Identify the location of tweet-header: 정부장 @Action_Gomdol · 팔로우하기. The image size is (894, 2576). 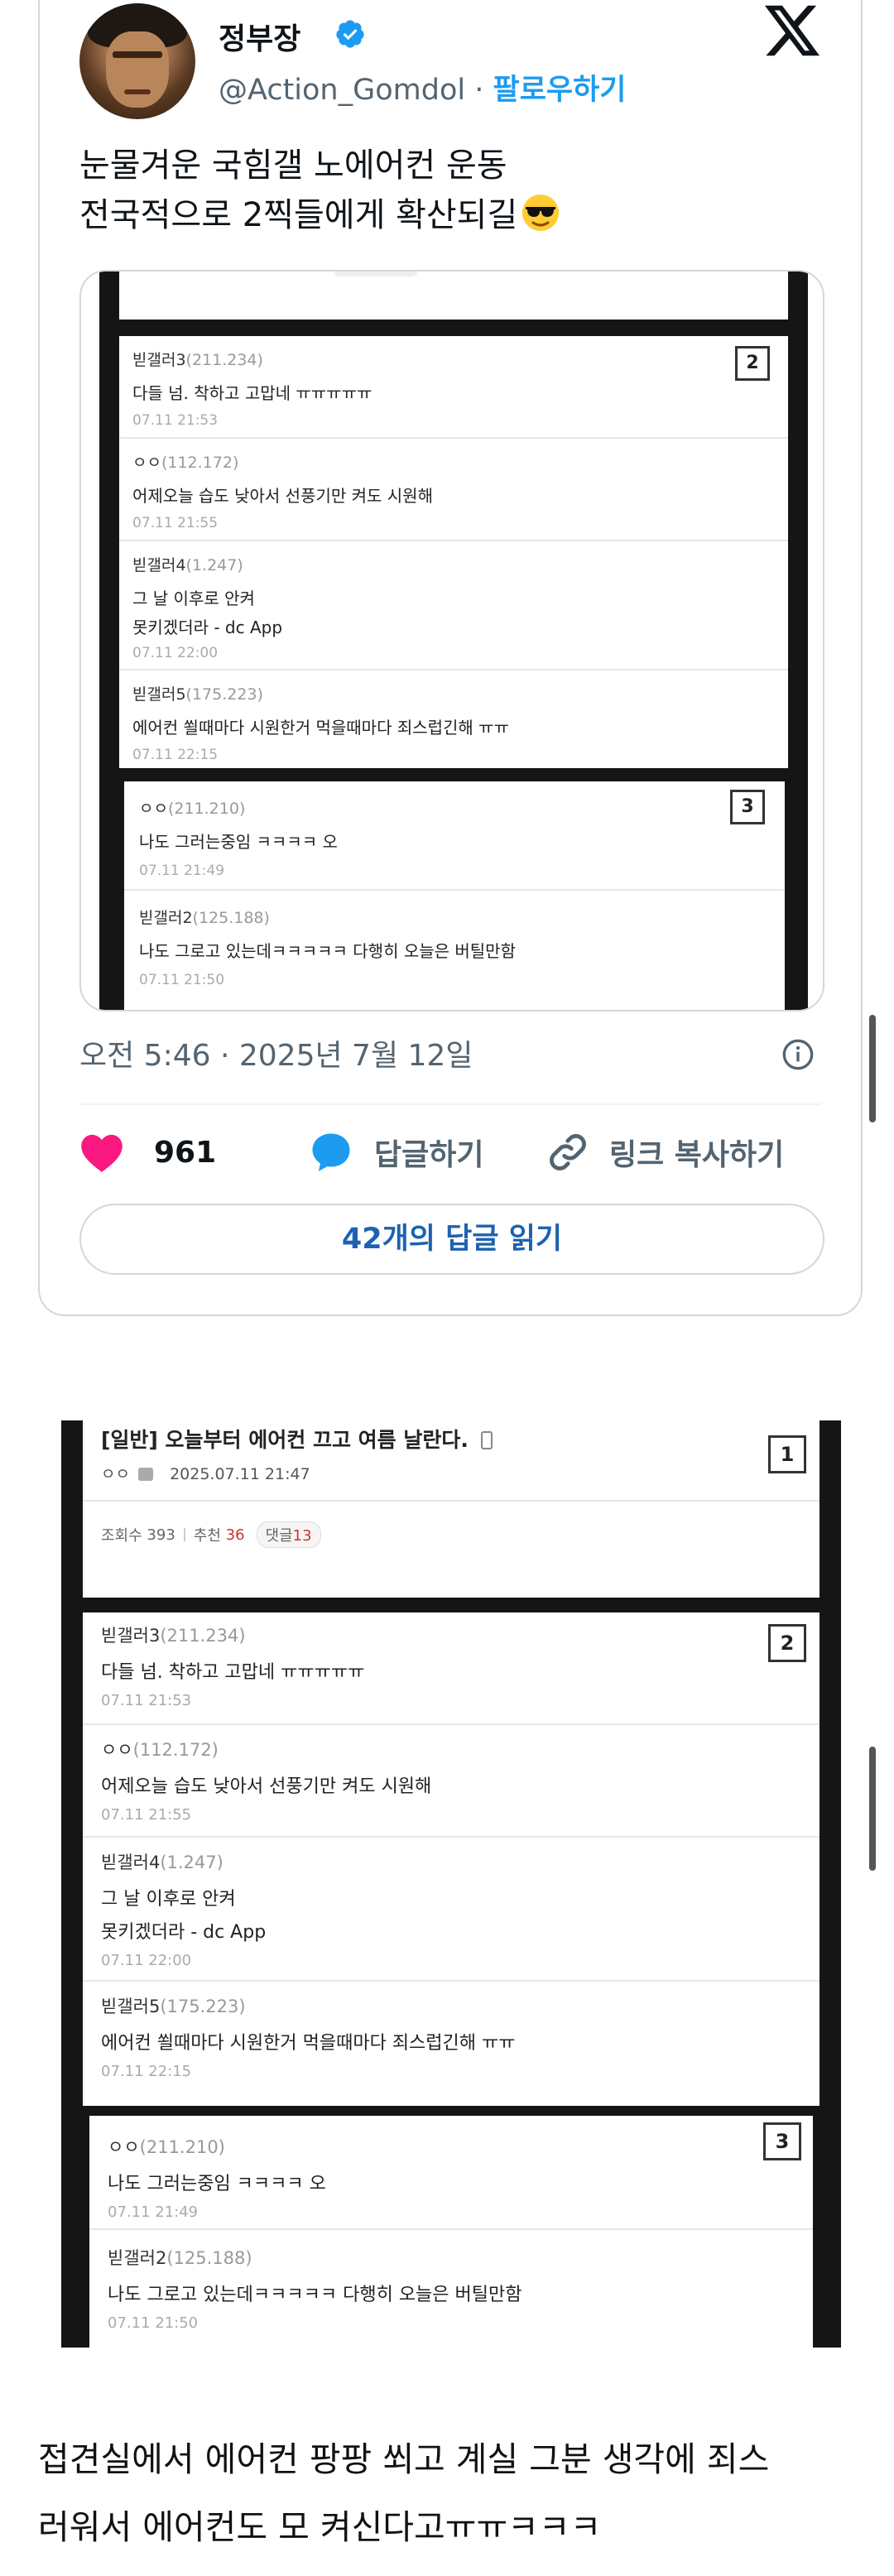
(453, 61).